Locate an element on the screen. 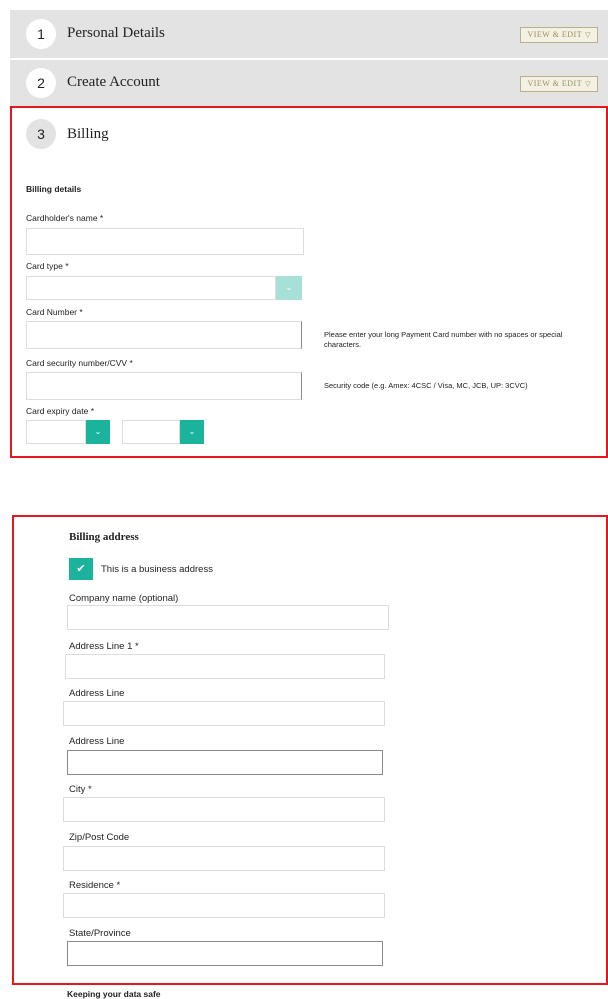 The width and height of the screenshot is (608, 999). company-input is located at coordinates (228, 617).